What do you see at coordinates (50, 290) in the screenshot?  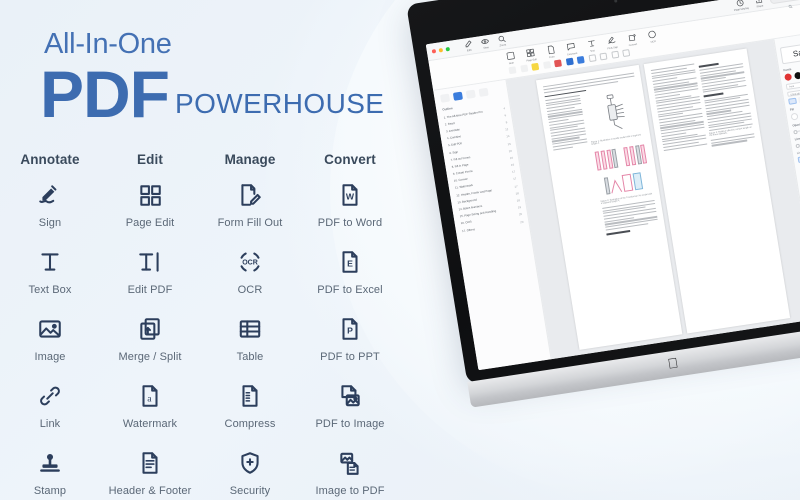 I see `feature-label: Text Box` at bounding box center [50, 290].